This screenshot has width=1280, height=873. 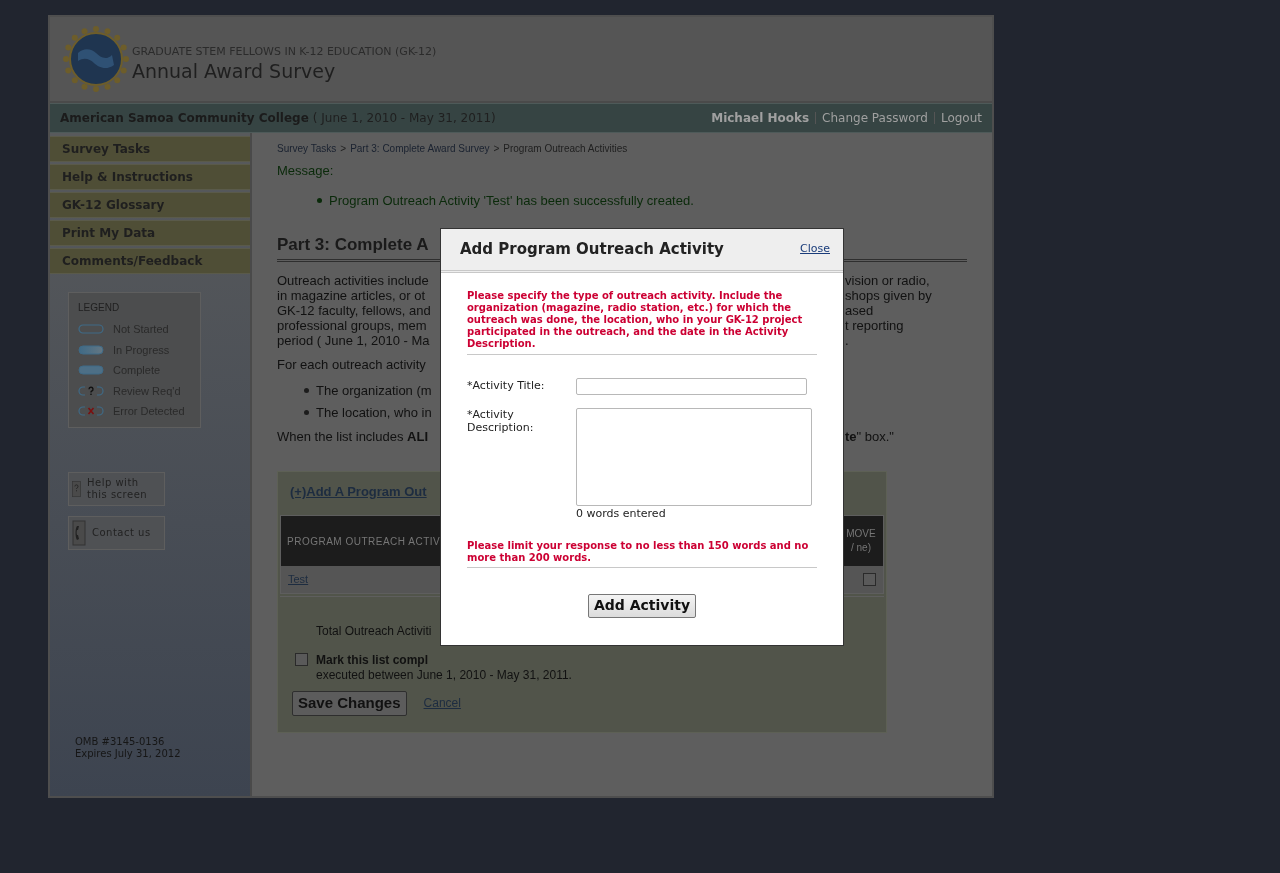 What do you see at coordinates (642, 605) in the screenshot?
I see `add-activity-button: Add Activity` at bounding box center [642, 605].